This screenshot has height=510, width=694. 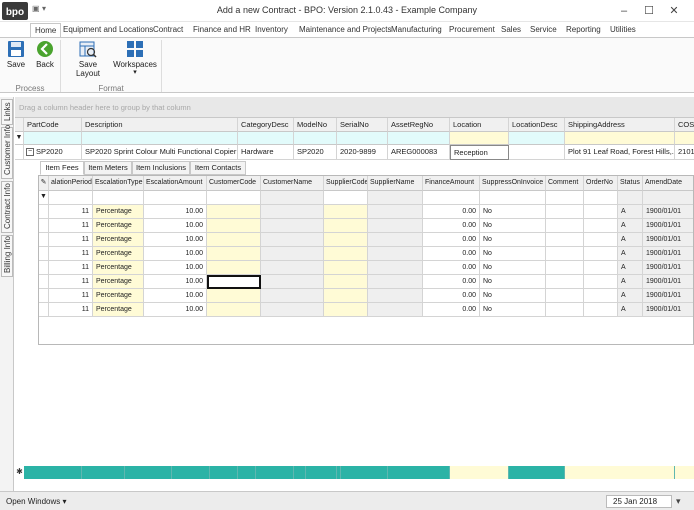 I want to click on cell-cosa: 2101, so click(x=684, y=152).